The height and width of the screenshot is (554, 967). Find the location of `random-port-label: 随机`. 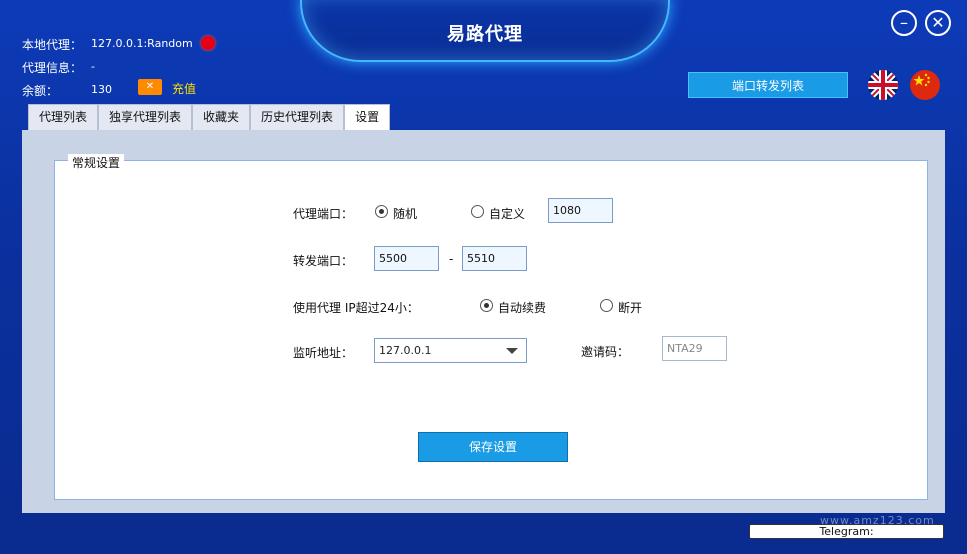

random-port-label: 随机 is located at coordinates (405, 214).